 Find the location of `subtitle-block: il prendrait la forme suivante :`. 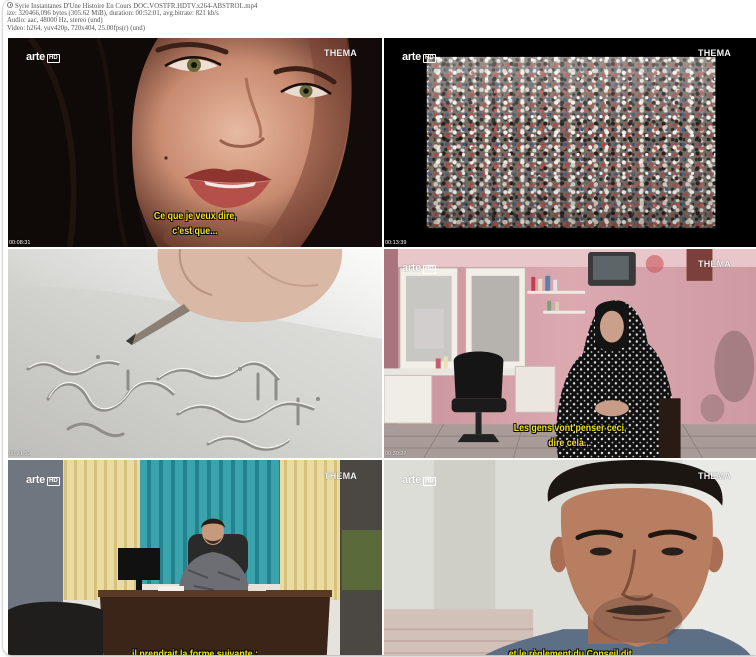

subtitle-block: il prendrait la forme suivante : is located at coordinates (195, 649).